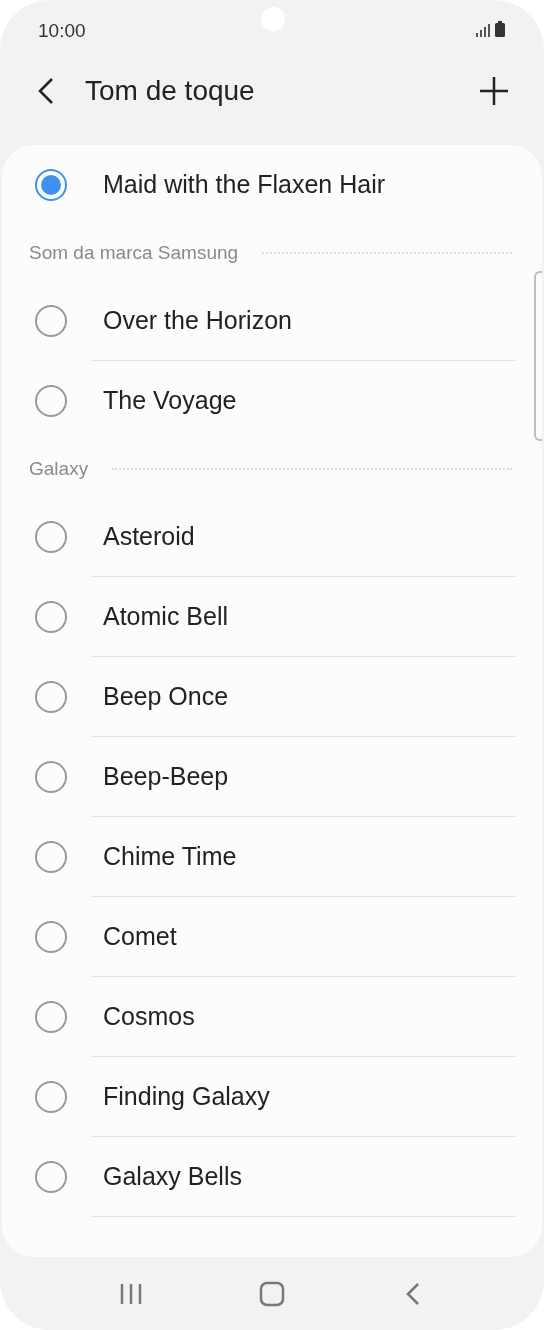 The height and width of the screenshot is (1330, 544). What do you see at coordinates (272, 937) in the screenshot?
I see `ringtone-item: Comet` at bounding box center [272, 937].